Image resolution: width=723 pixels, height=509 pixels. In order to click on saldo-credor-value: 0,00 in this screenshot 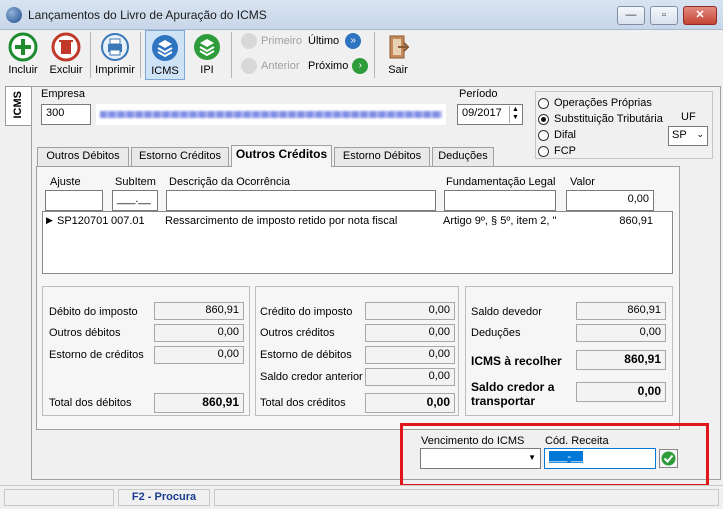, I will do `click(621, 392)`.